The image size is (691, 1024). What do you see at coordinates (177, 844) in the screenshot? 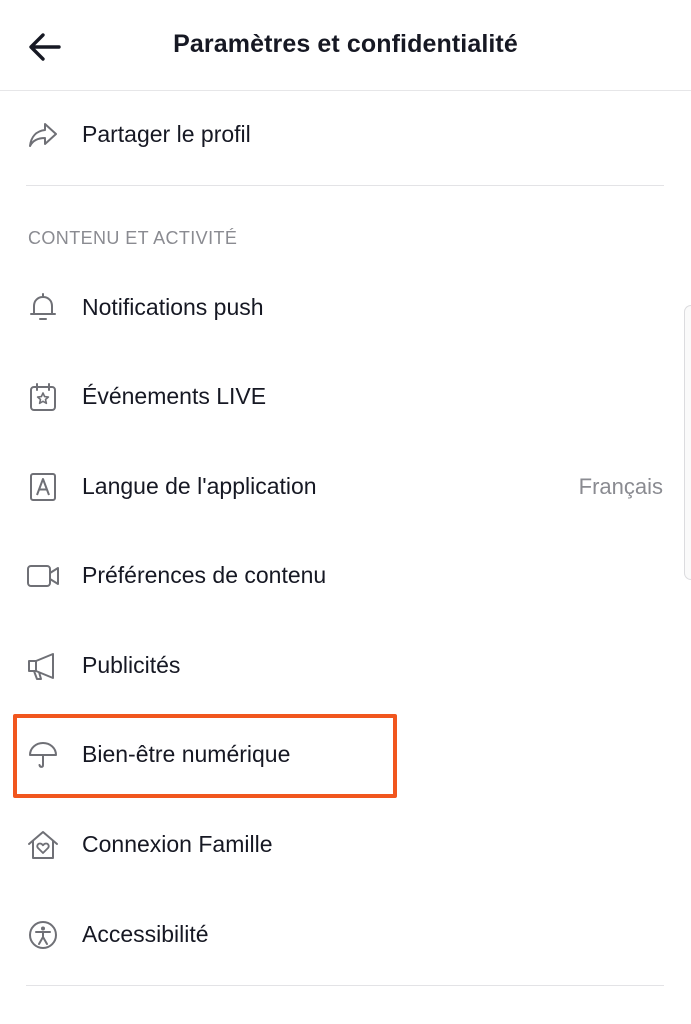
I see `family-pairing-label: Connexion Famille` at bounding box center [177, 844].